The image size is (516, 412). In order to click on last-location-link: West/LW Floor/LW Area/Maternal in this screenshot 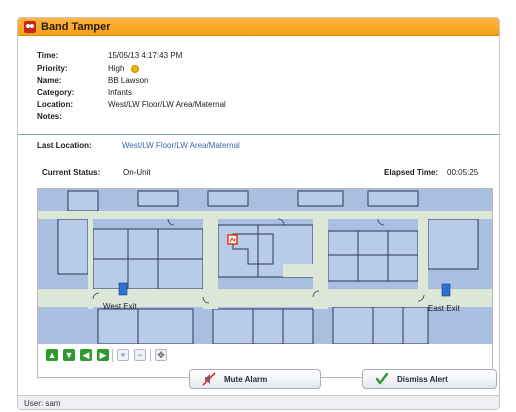, I will do `click(181, 145)`.